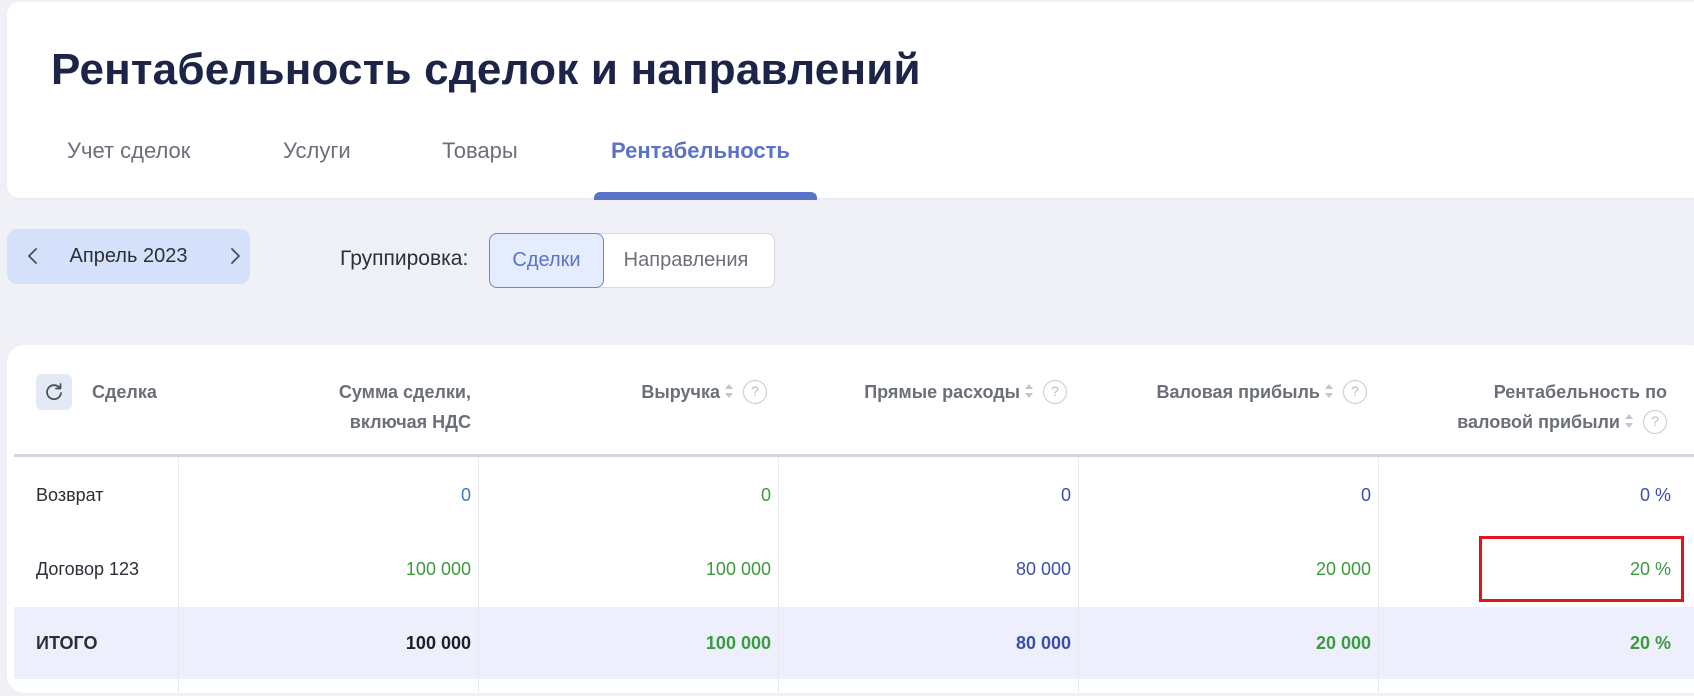  I want to click on cell-direct-costs: 0, so click(1066, 495).